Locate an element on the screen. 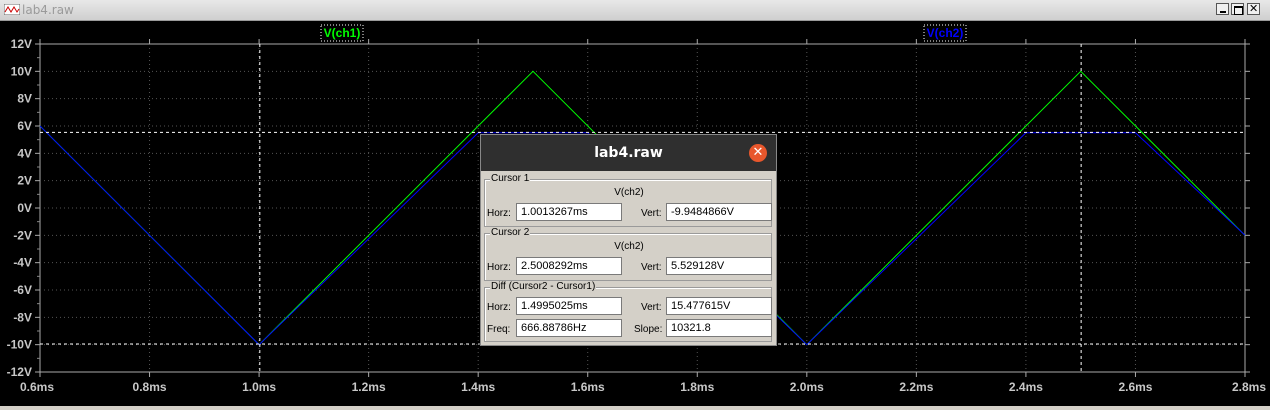  y-tick-label: -2V is located at coordinates (22, 235).